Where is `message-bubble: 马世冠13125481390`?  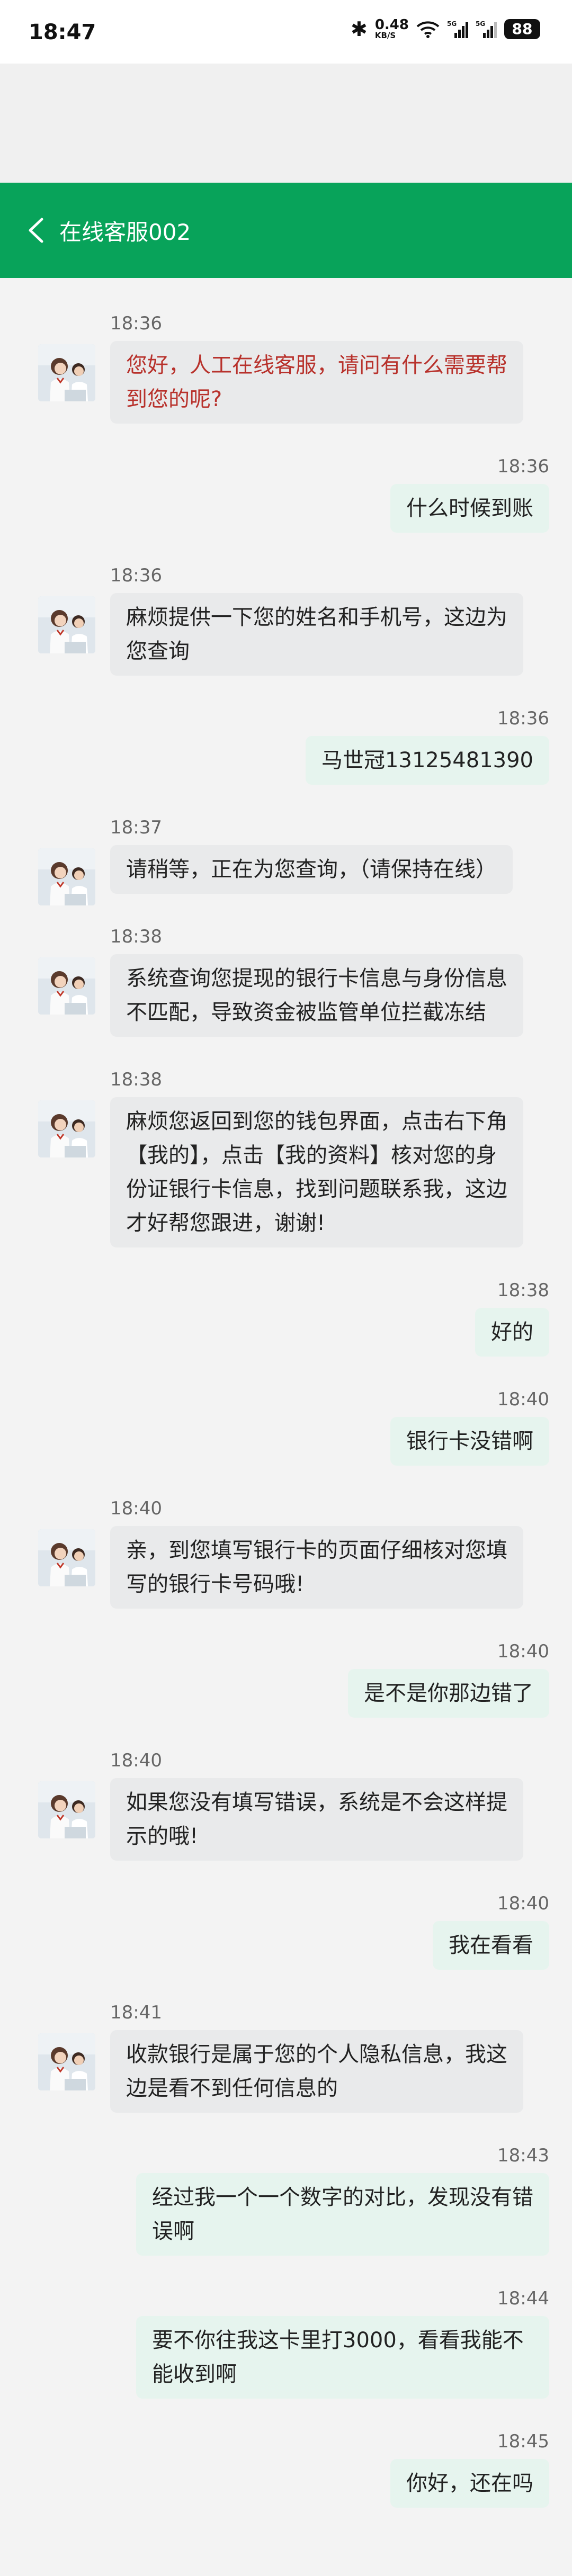
message-bubble: 马世冠13125481390 is located at coordinates (428, 760).